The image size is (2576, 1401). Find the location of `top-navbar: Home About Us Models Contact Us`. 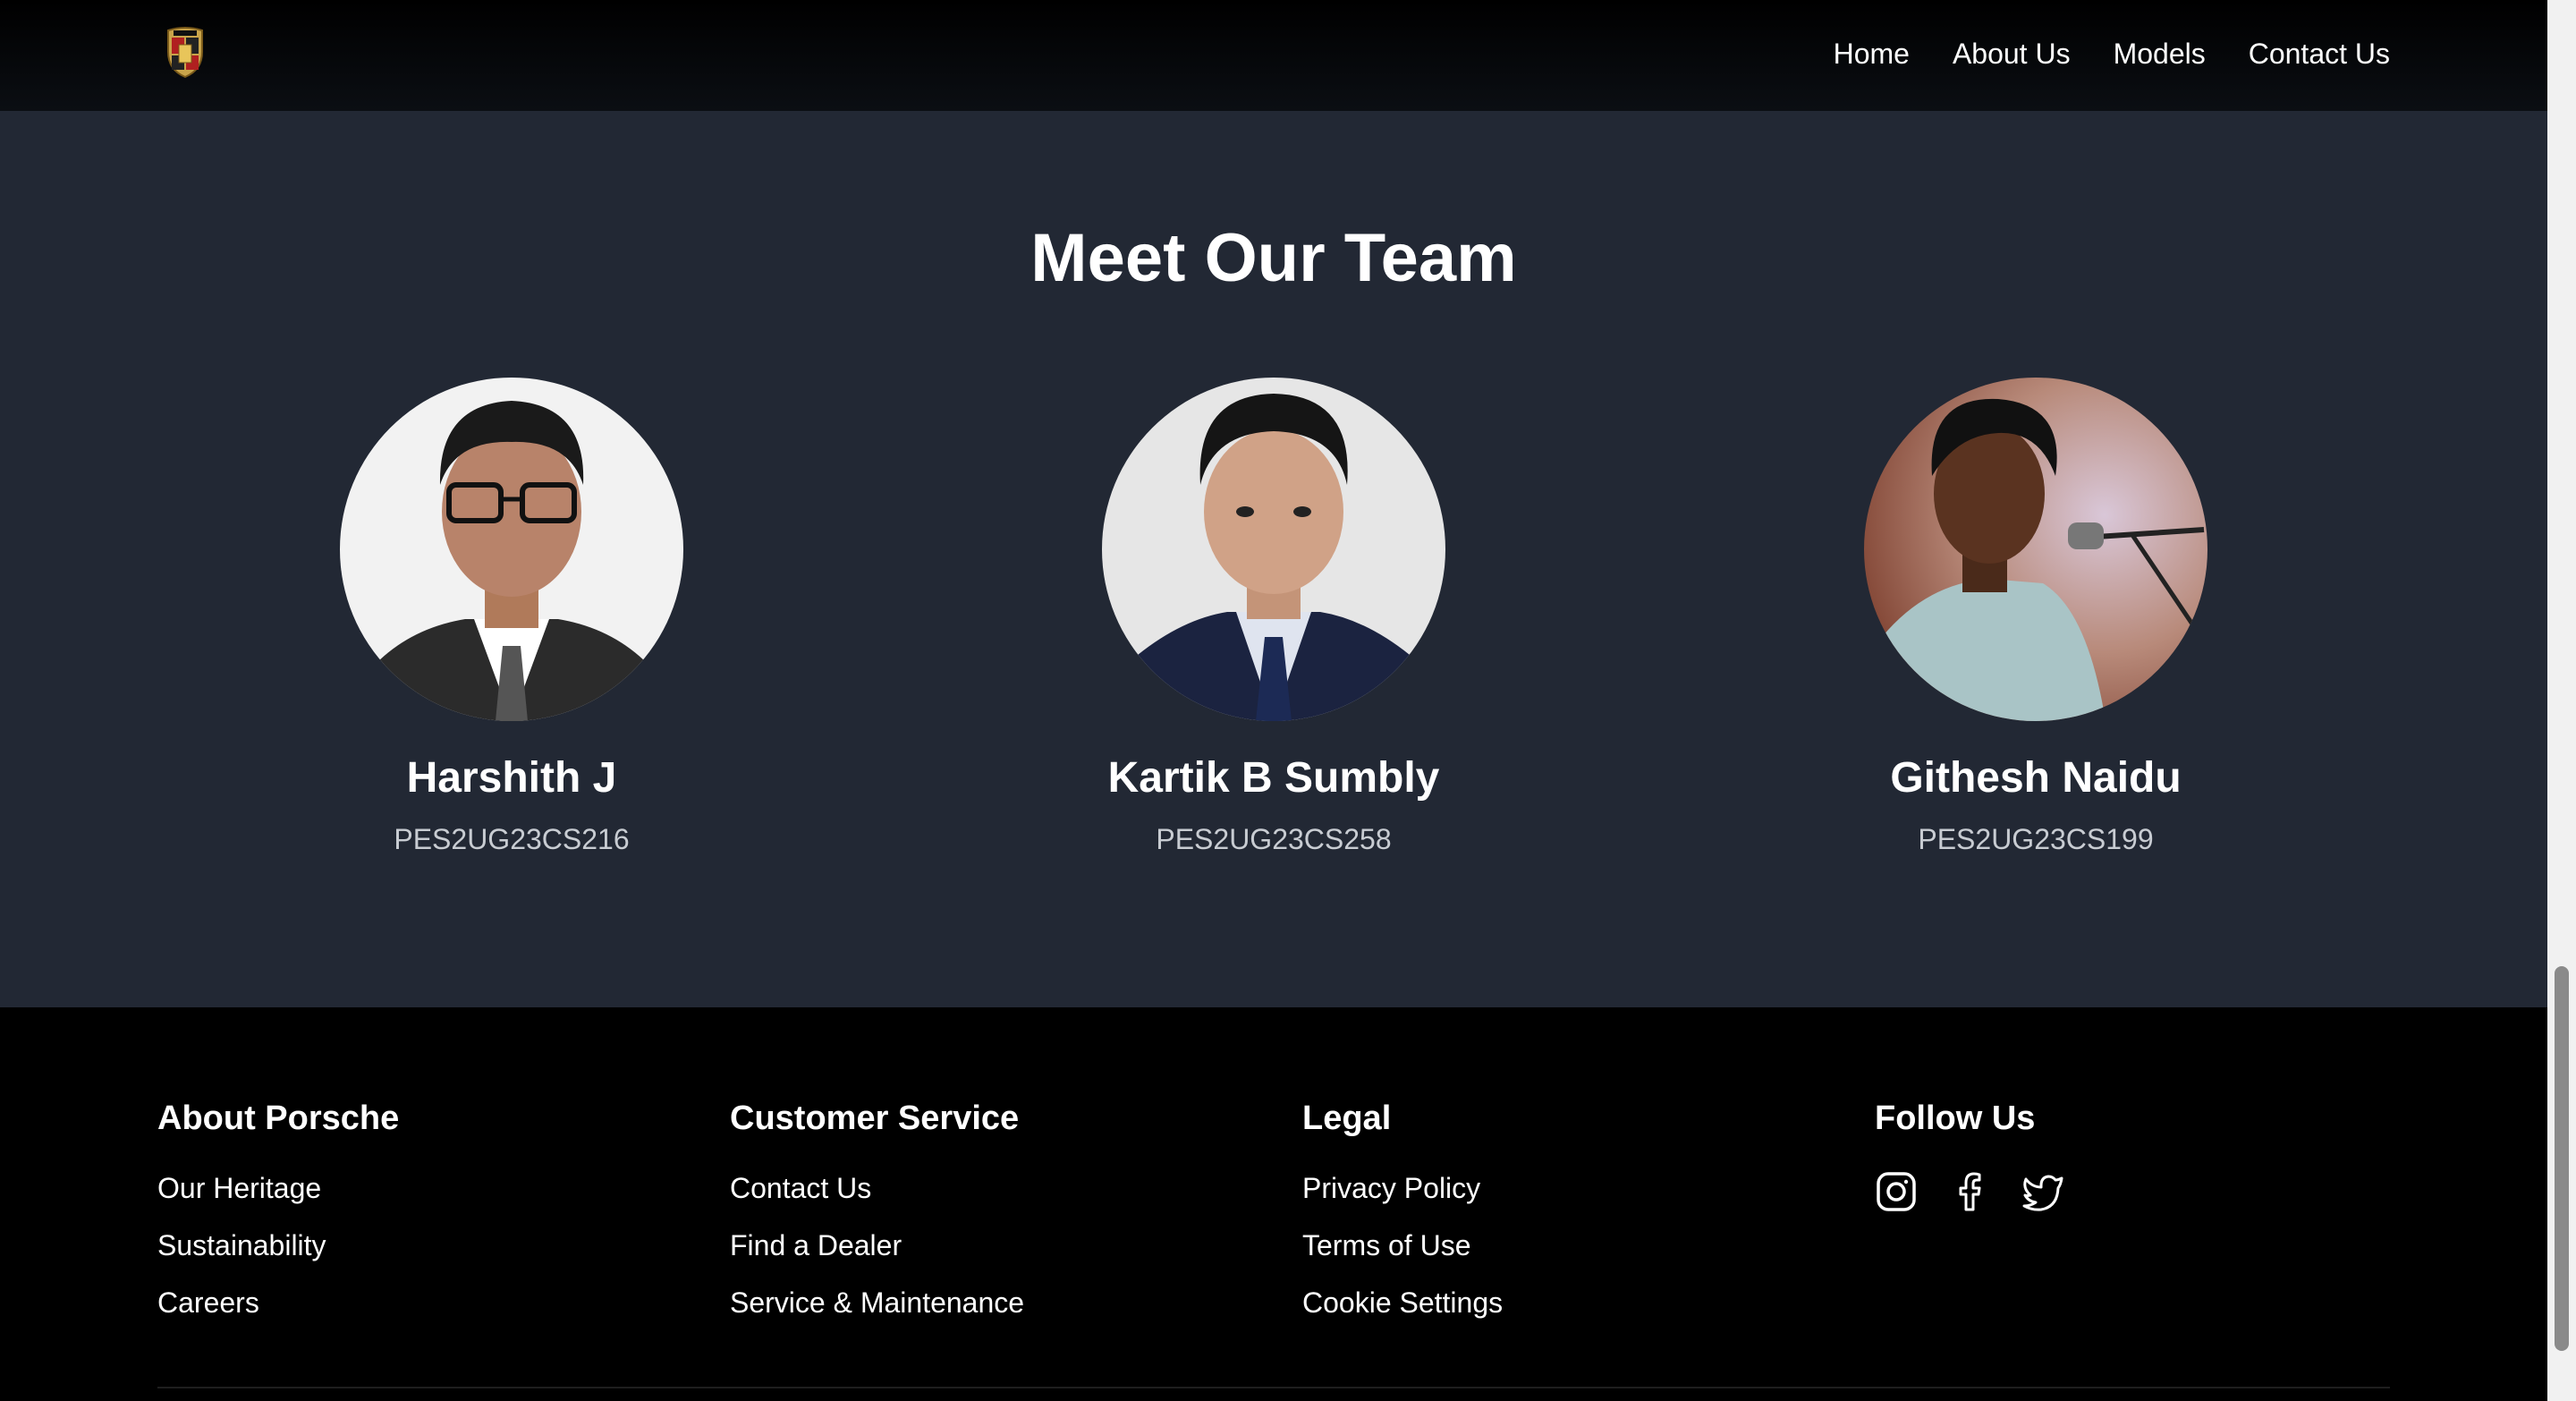

top-navbar: Home About Us Models Contact Us is located at coordinates (1273, 55).